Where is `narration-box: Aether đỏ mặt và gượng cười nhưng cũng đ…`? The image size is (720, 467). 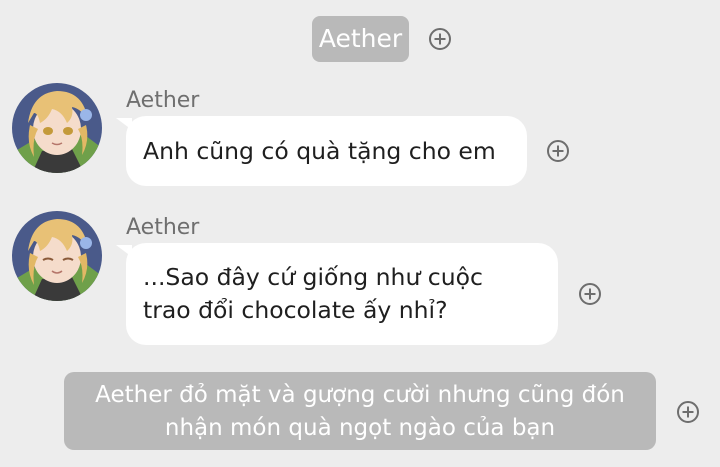 narration-box: Aether đỏ mặt và gượng cười nhưng cũng đ… is located at coordinates (360, 411).